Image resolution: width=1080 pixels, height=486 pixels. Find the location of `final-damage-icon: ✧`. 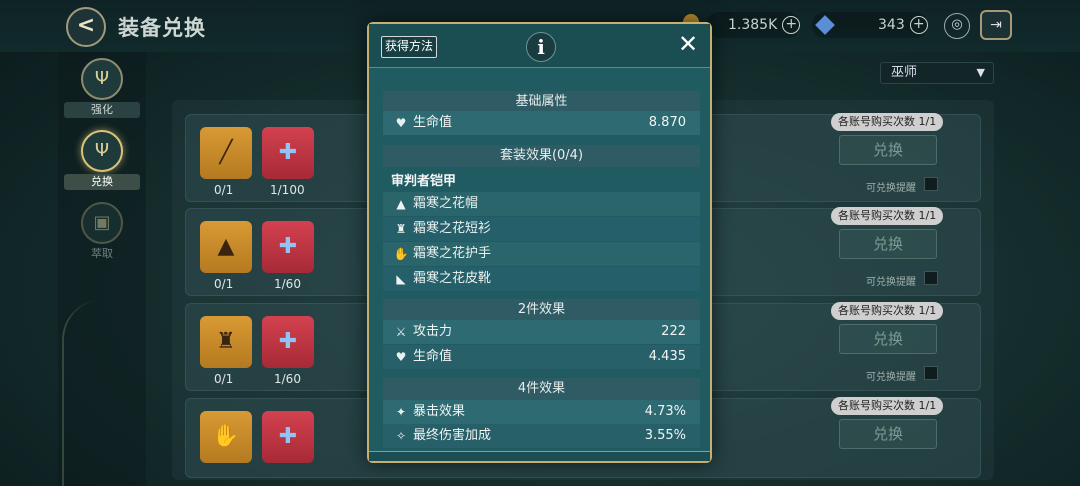

final-damage-icon: ✧ is located at coordinates (401, 436).